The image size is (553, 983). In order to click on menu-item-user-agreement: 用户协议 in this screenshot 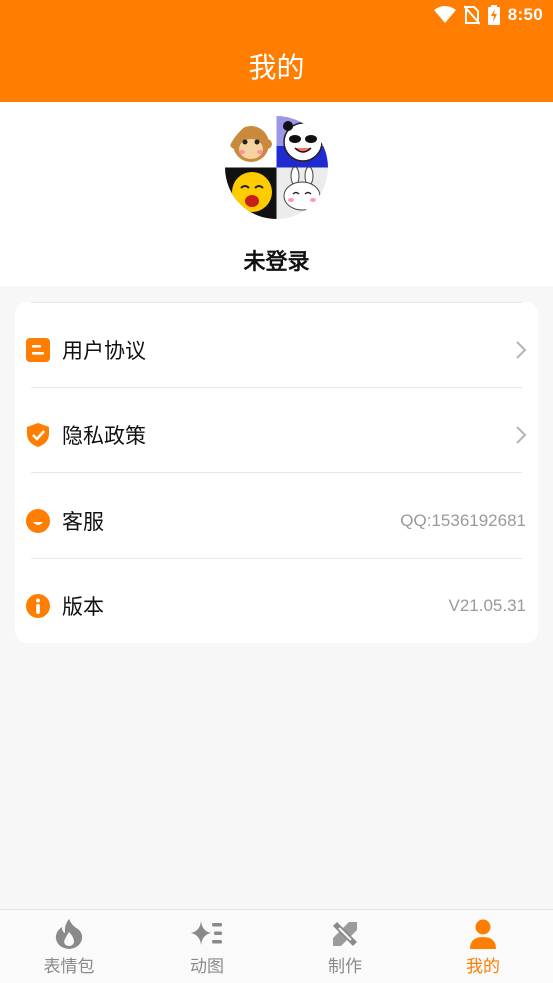, I will do `click(276, 349)`.